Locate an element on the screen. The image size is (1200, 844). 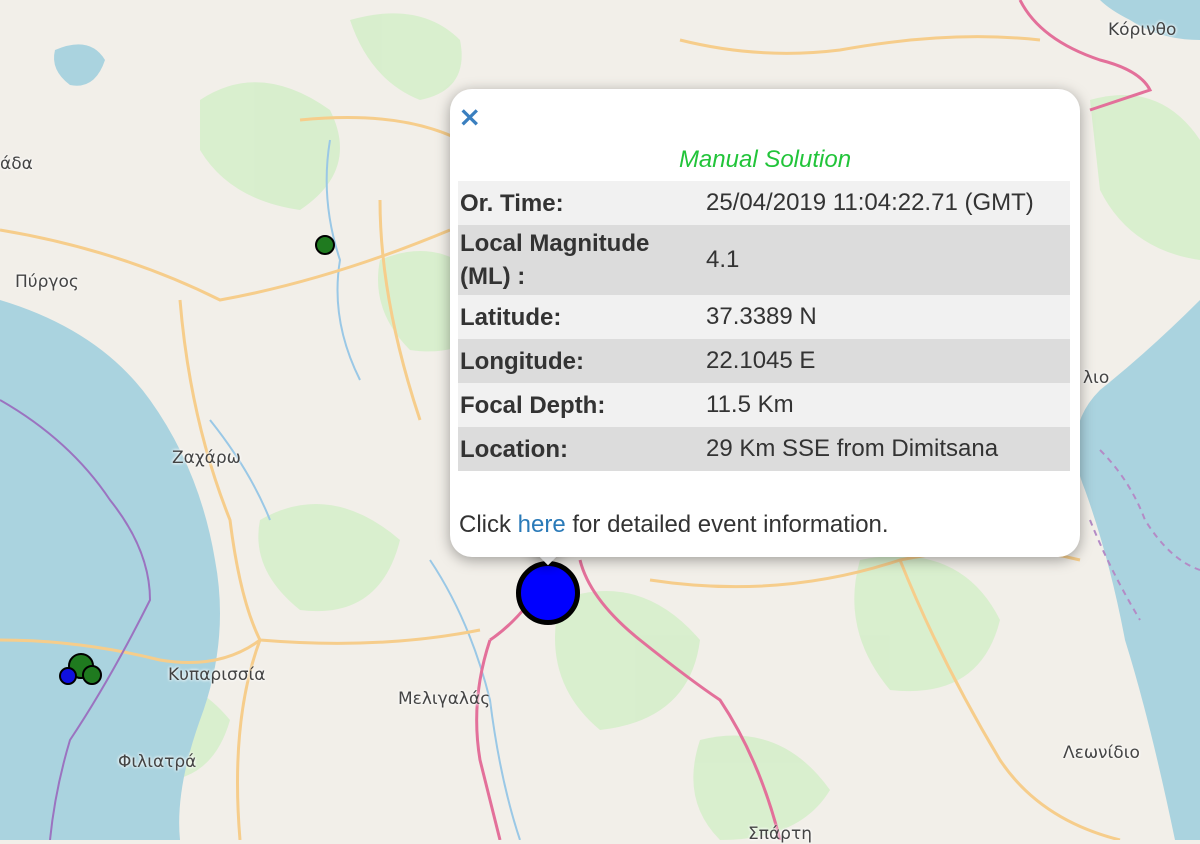
origin-time-value: 25/04/2019 11:04:22.71 (GMT) is located at coordinates (870, 202).